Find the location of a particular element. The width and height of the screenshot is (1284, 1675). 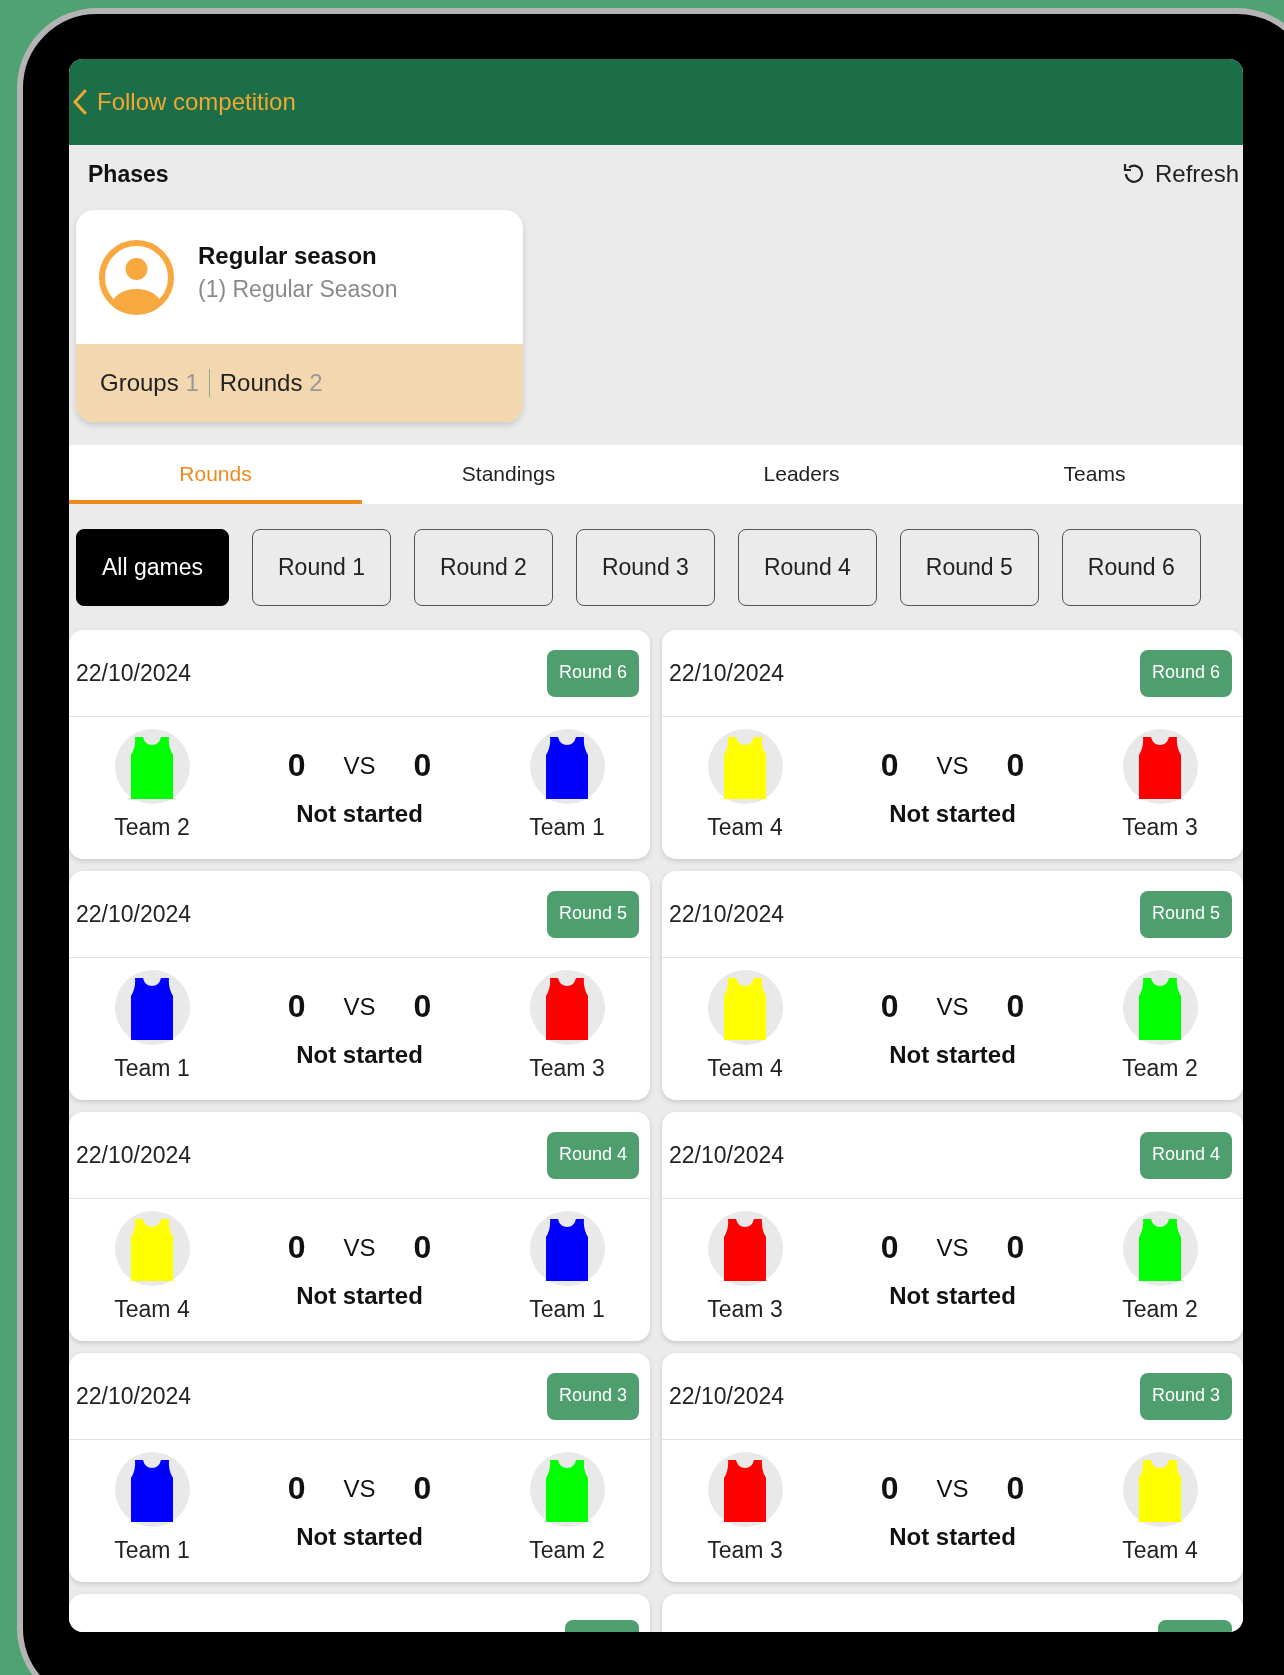

tab: Standings is located at coordinates (508, 474).